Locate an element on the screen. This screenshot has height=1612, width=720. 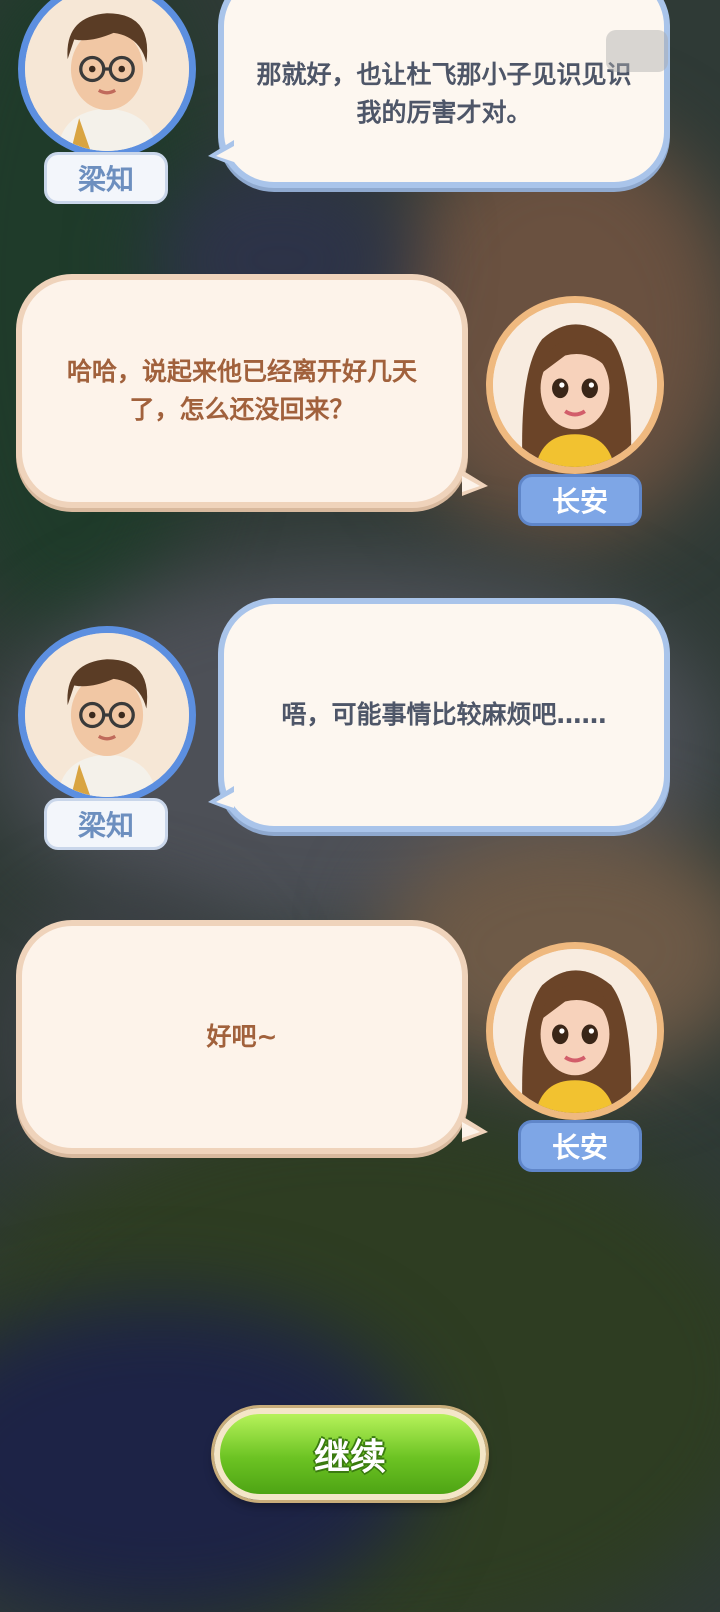
speaker-name-1: 梁知 is located at coordinates (106, 178).